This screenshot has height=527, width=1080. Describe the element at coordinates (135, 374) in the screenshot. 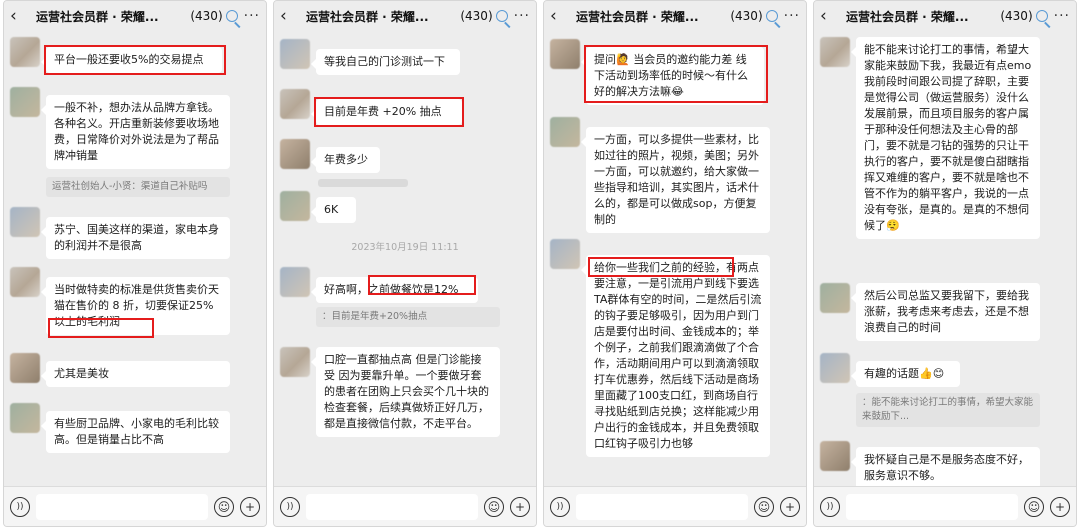

I see `message-bubble: 尤其是美妆` at that location.